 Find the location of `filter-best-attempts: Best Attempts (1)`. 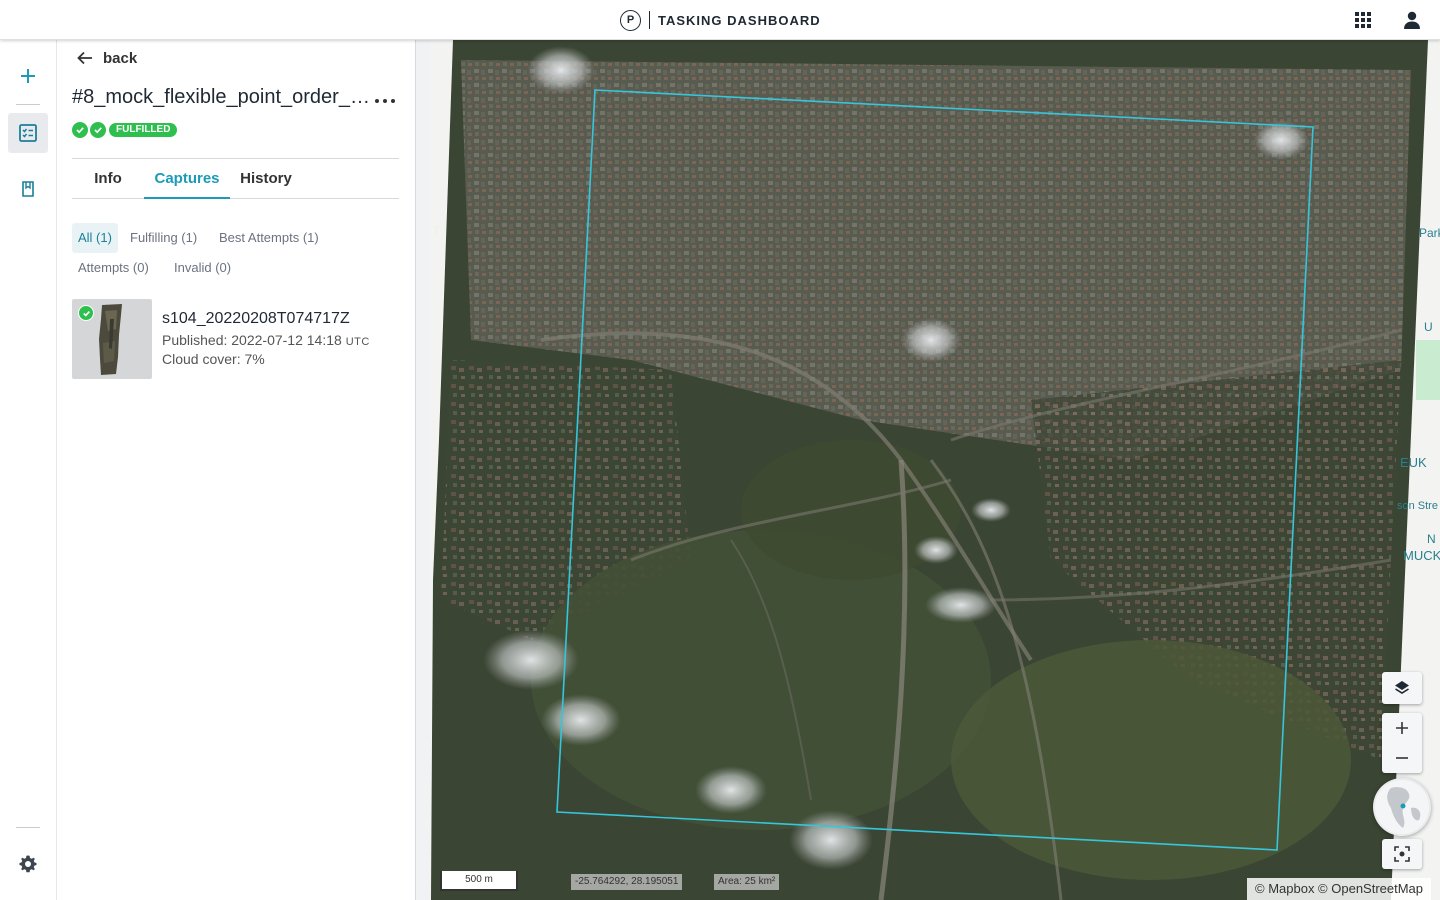

filter-best-attempts: Best Attempts (1) is located at coordinates (269, 238).